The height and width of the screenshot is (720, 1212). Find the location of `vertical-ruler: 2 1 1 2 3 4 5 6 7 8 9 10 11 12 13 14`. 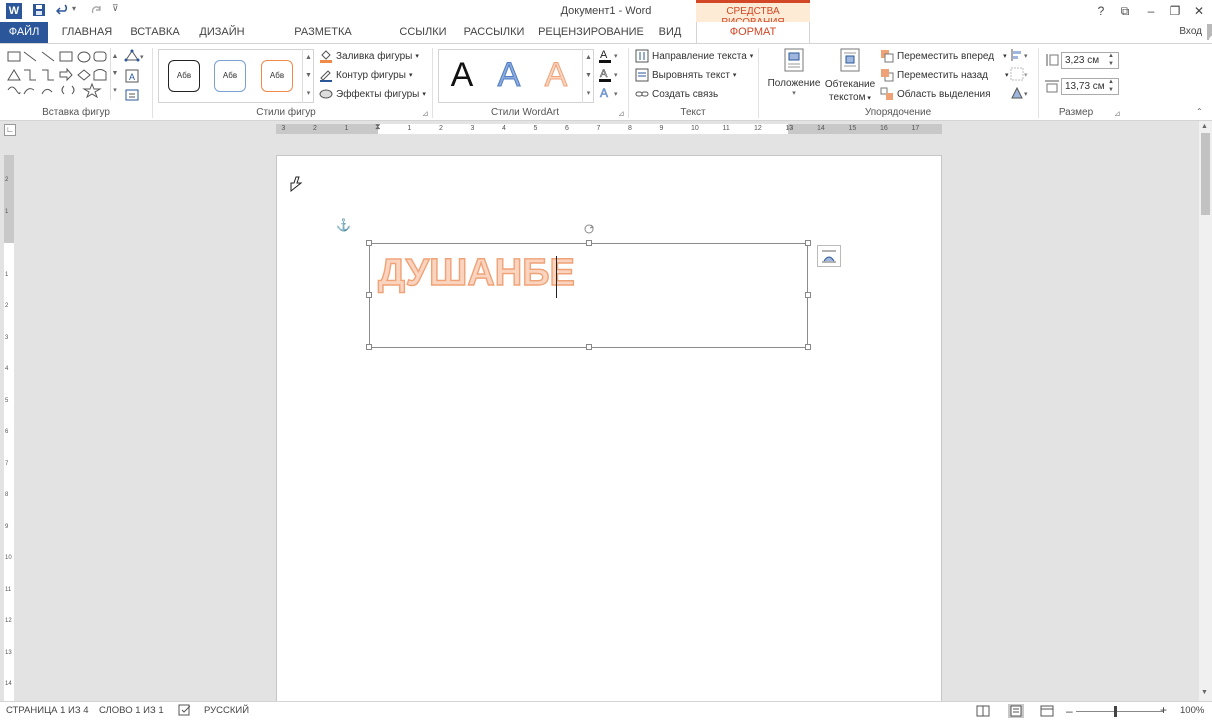

vertical-ruler: 2 1 1 2 3 4 5 6 7 8 9 10 11 12 13 14 is located at coordinates (9, 428).